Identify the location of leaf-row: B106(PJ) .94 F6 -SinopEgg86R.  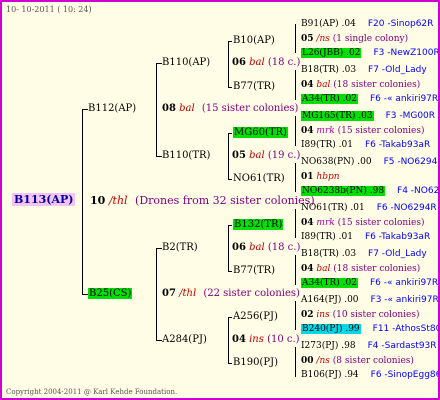
(369, 375).